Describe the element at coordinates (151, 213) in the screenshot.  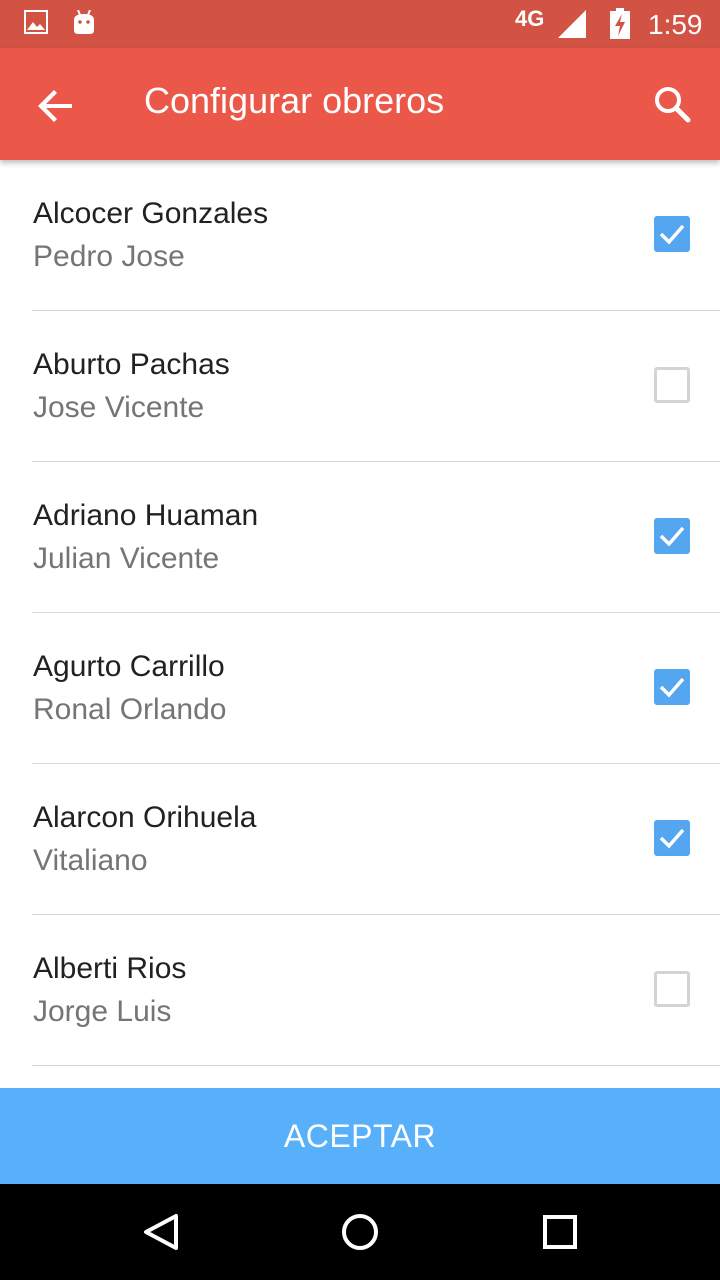
I see `worker-surname: Alcocer Gonzales` at that location.